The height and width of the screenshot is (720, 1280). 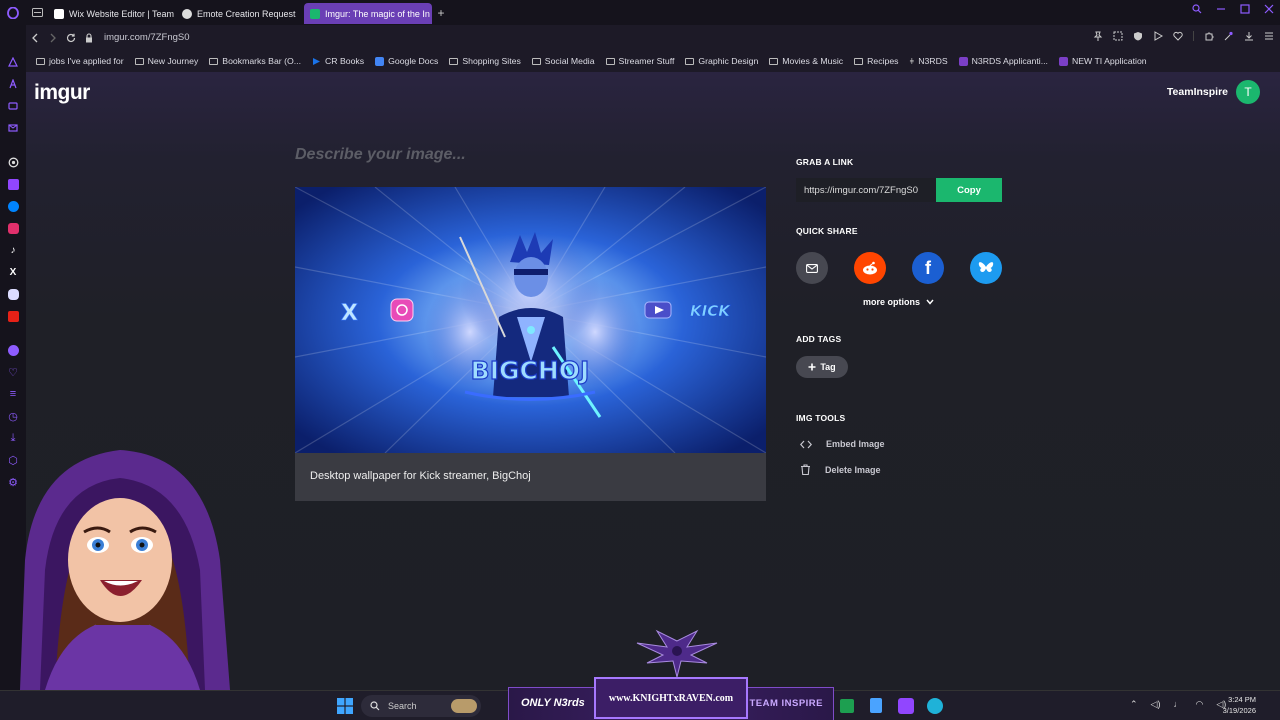 I want to click on bookmark-n3rds: ǂ N3RDS, so click(x=929, y=61).